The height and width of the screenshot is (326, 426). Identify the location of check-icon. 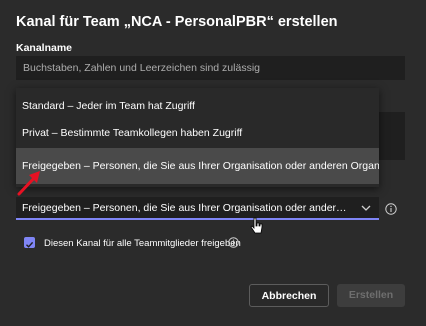
(30, 244).